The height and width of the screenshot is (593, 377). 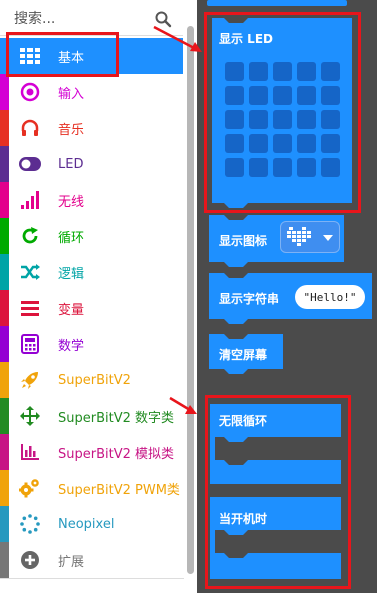 What do you see at coordinates (249, 299) in the screenshot?
I see `show-string-label: 显示字符串` at bounding box center [249, 299].